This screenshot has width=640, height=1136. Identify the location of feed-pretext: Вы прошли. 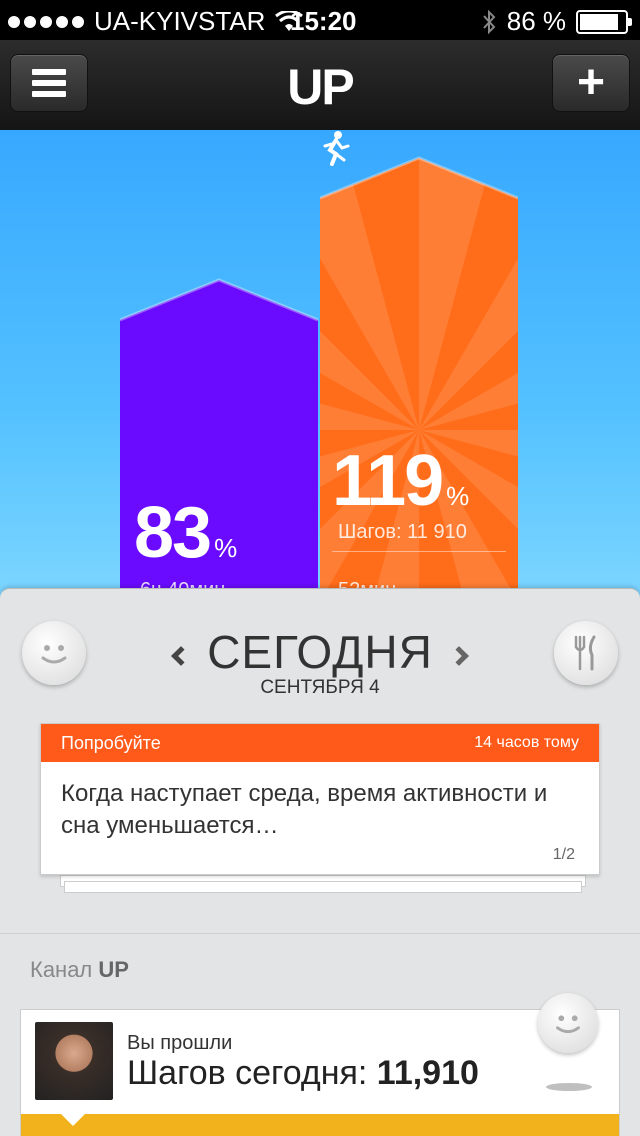
(180, 1043).